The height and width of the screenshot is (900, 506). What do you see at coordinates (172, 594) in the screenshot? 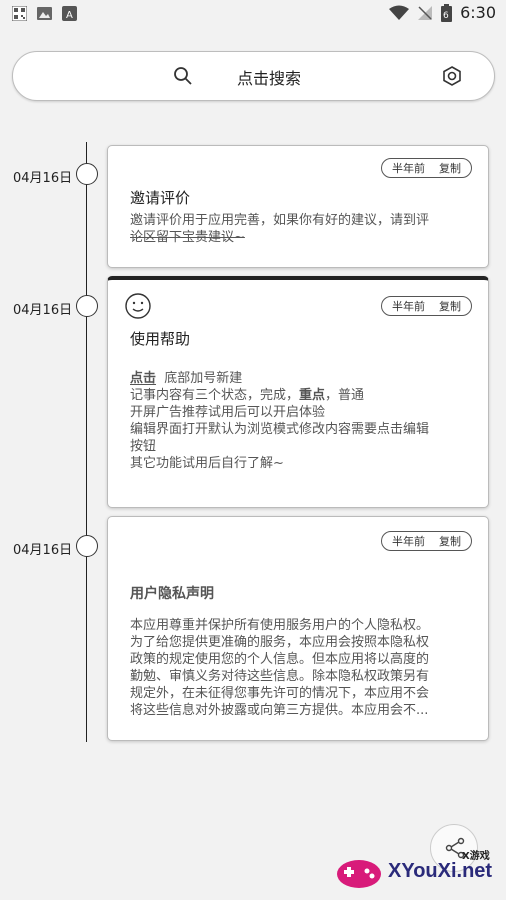
I see `card-title: 用户隐私声明` at bounding box center [172, 594].